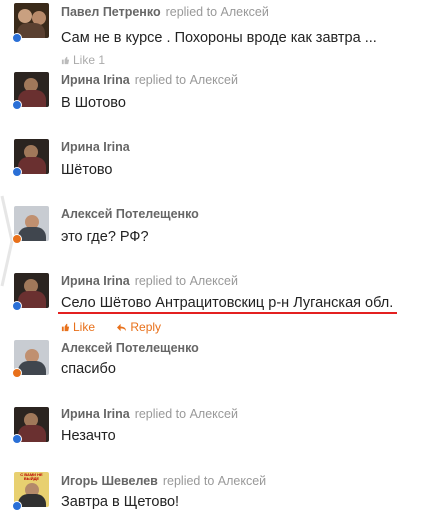 Image resolution: width=422 pixels, height=525 pixels. Describe the element at coordinates (227, 313) in the screenshot. I see `highlight-underline` at that location.